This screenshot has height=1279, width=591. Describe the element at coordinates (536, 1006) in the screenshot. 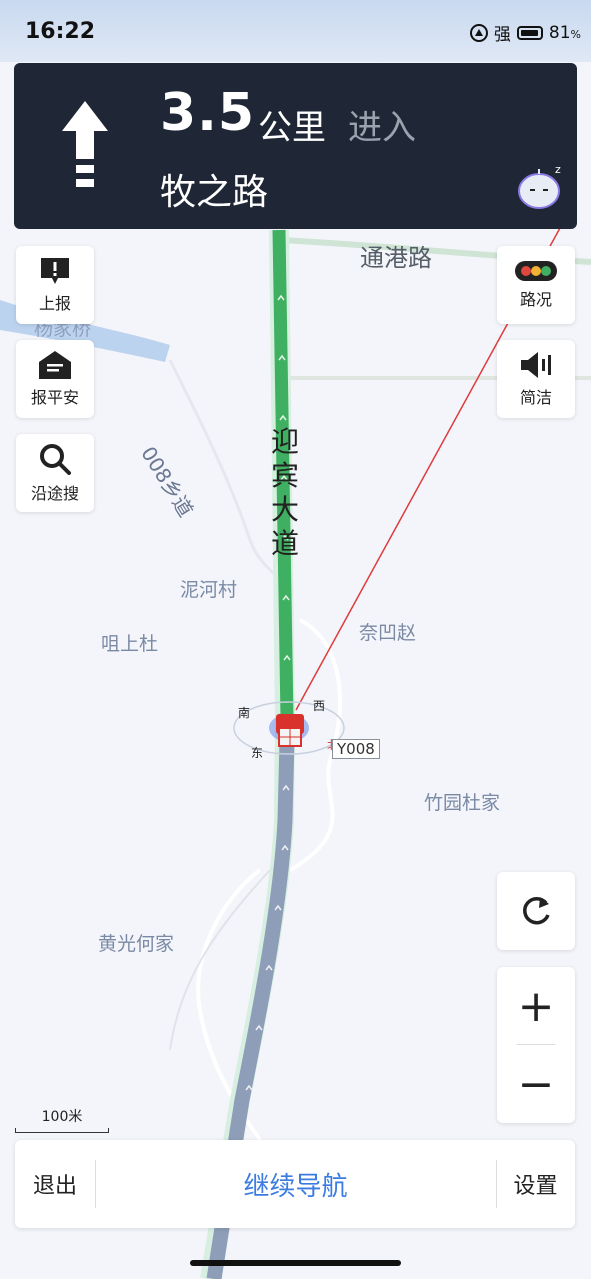

I see `zoom-in-button: +` at that location.